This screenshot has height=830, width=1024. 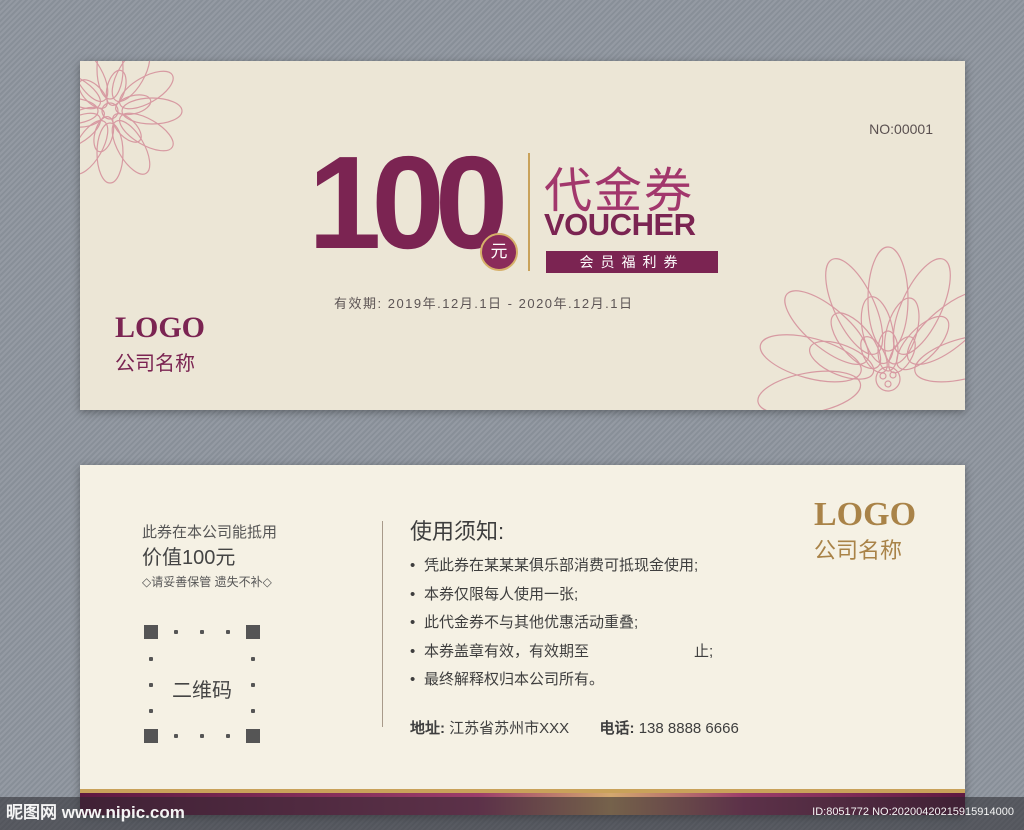 What do you see at coordinates (95, 812) in the screenshot?
I see `watermark-site: 昵图网 www.nipic.com` at bounding box center [95, 812].